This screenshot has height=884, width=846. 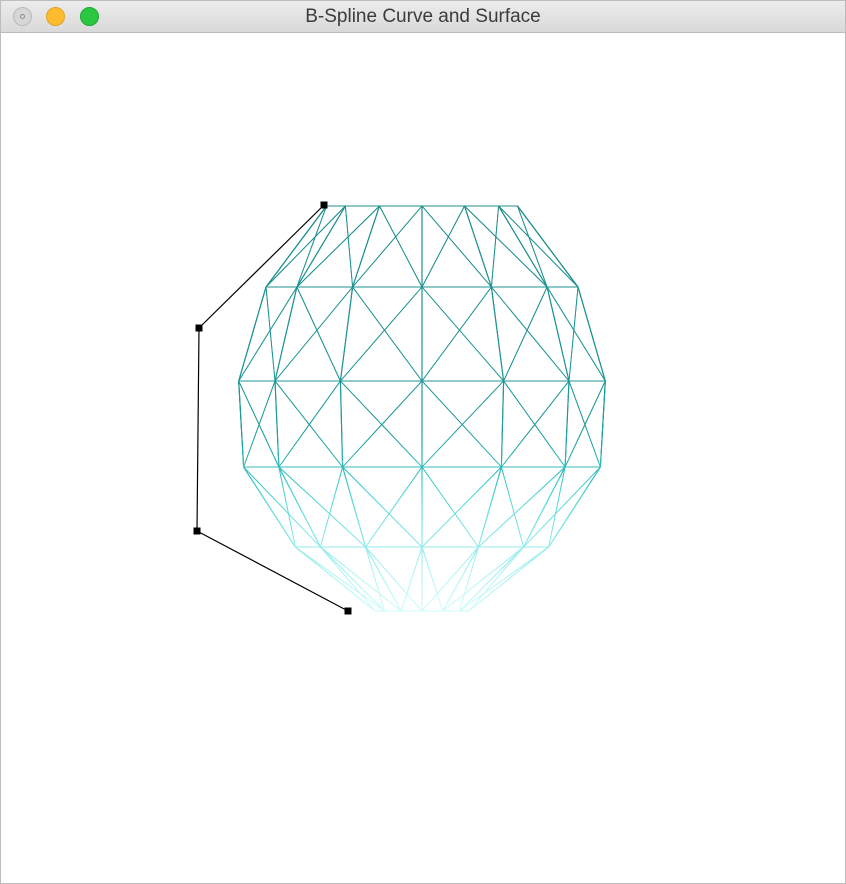 I want to click on title-bar: B-Spline Curve and Surface, so click(x=423, y=17).